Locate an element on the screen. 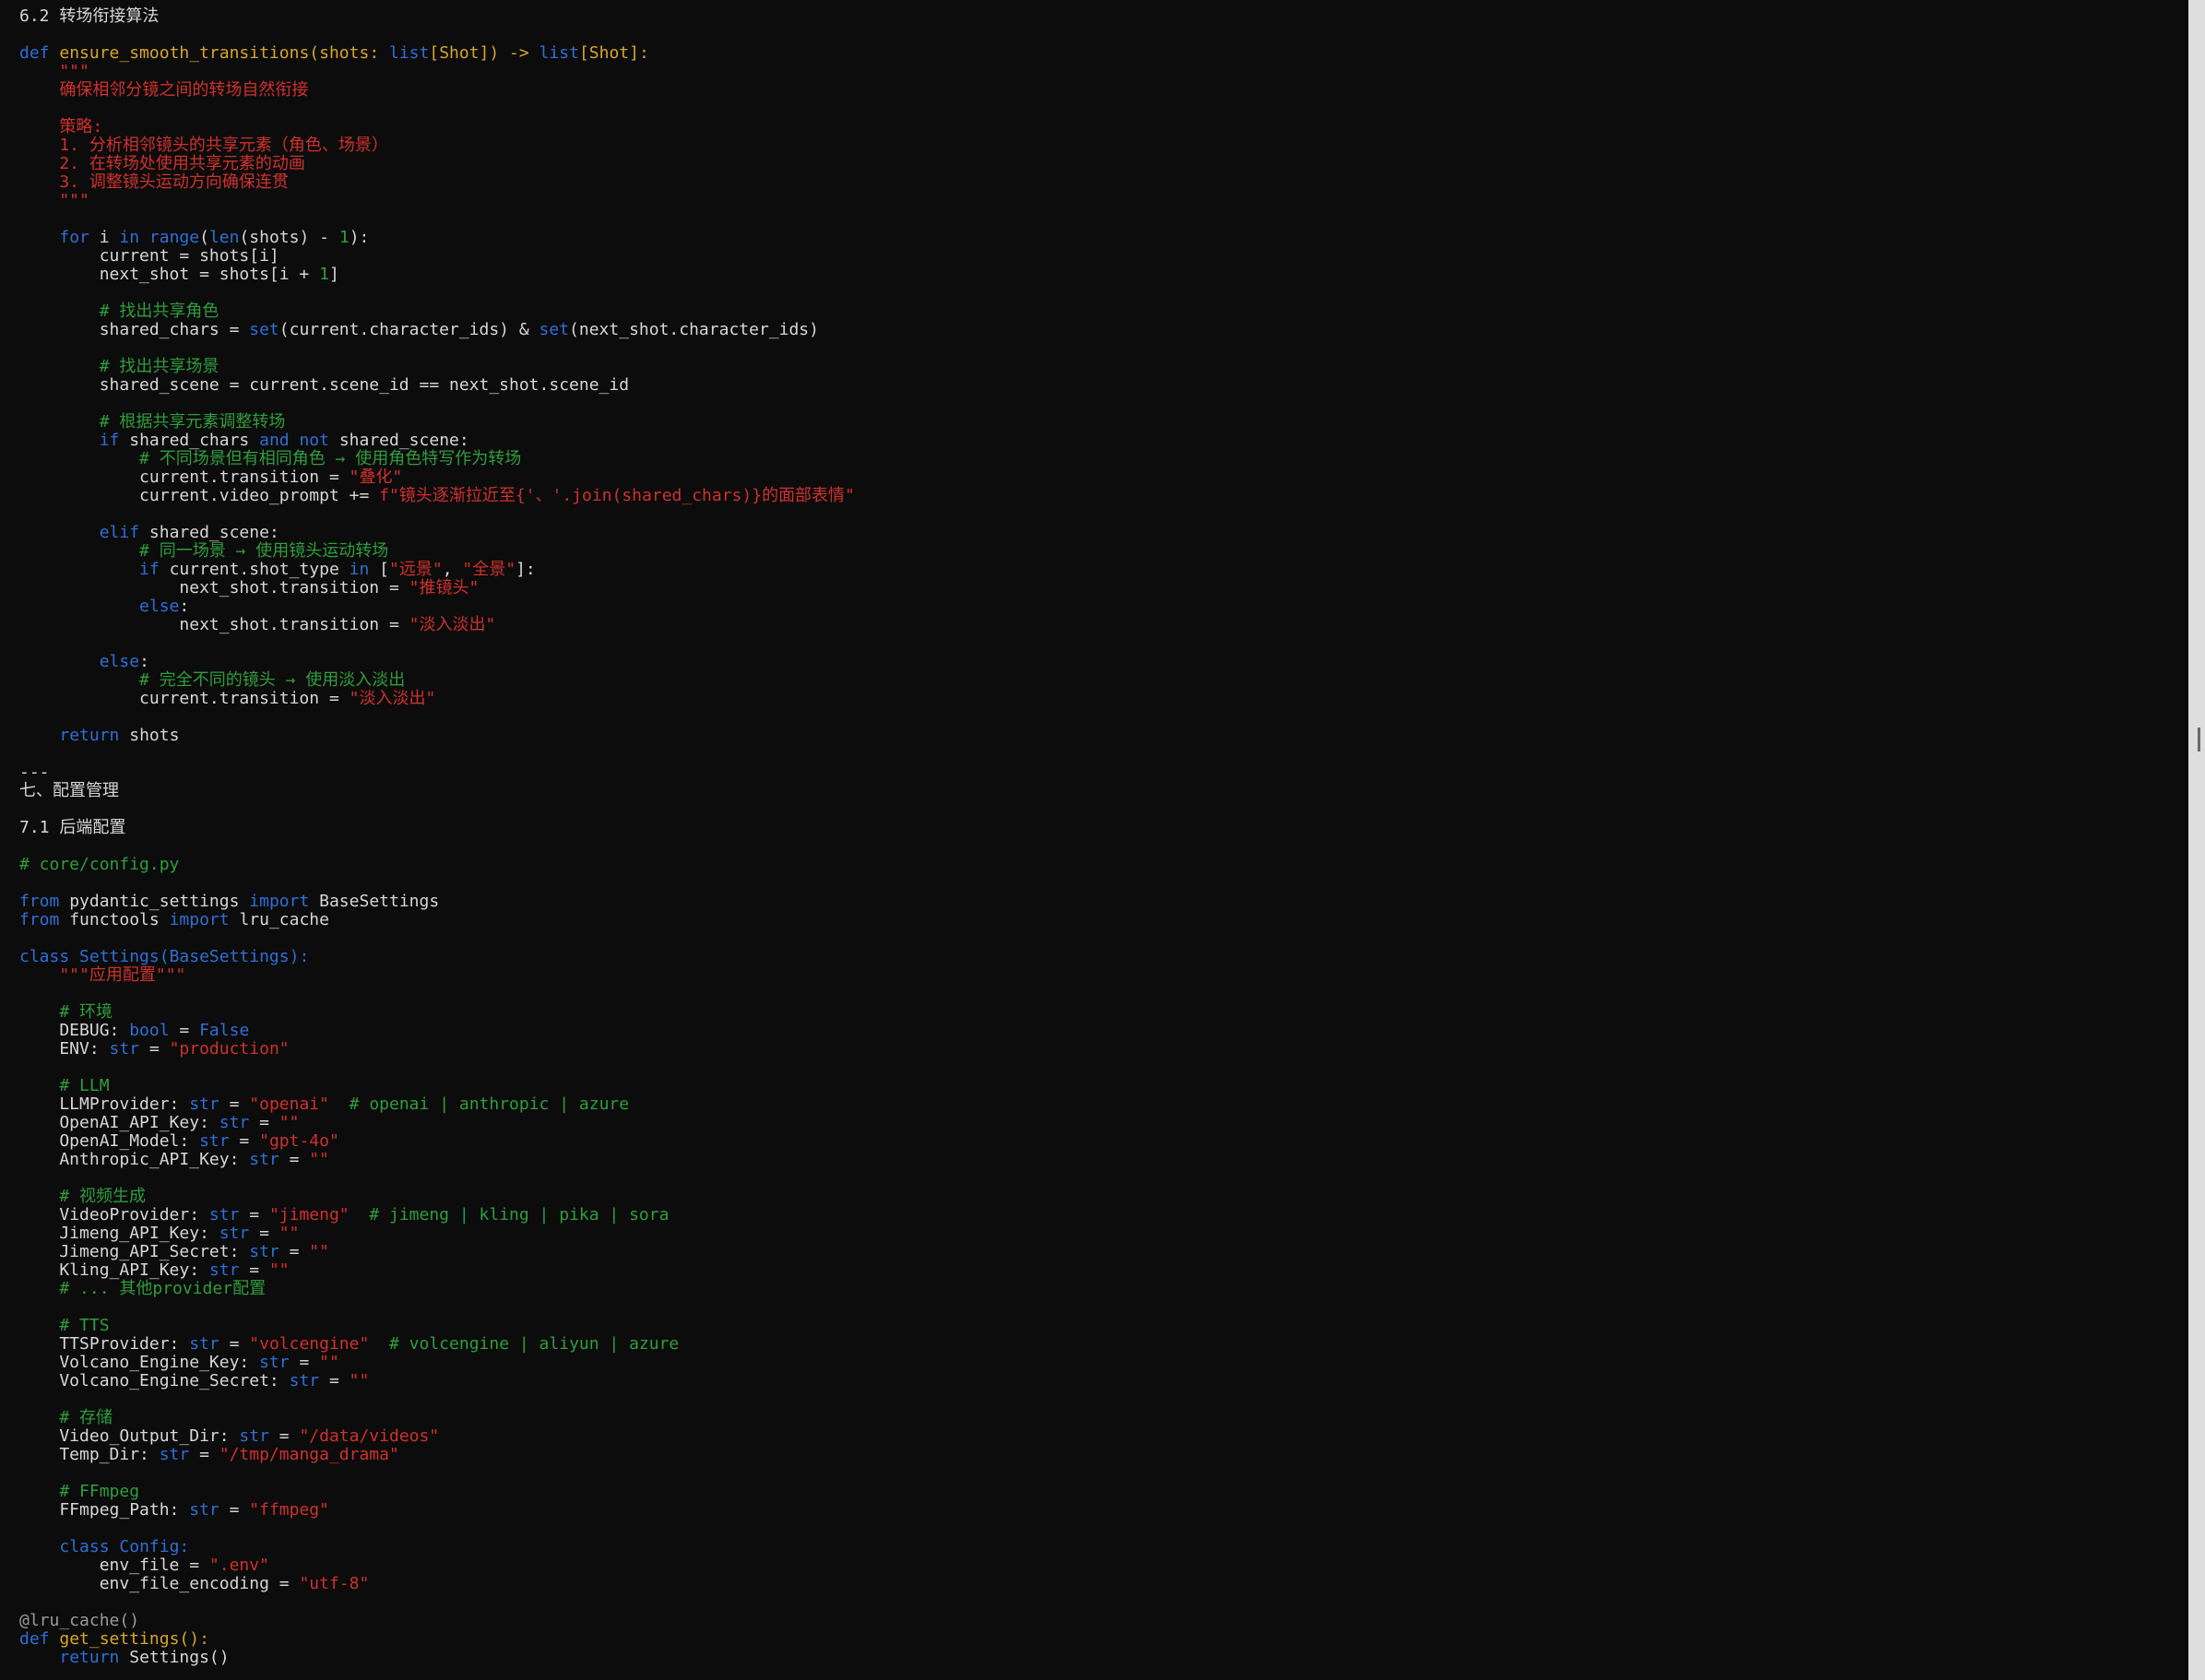 This screenshot has height=1680, width=2205. code-line: current.transition = "叠化" is located at coordinates (437, 477).